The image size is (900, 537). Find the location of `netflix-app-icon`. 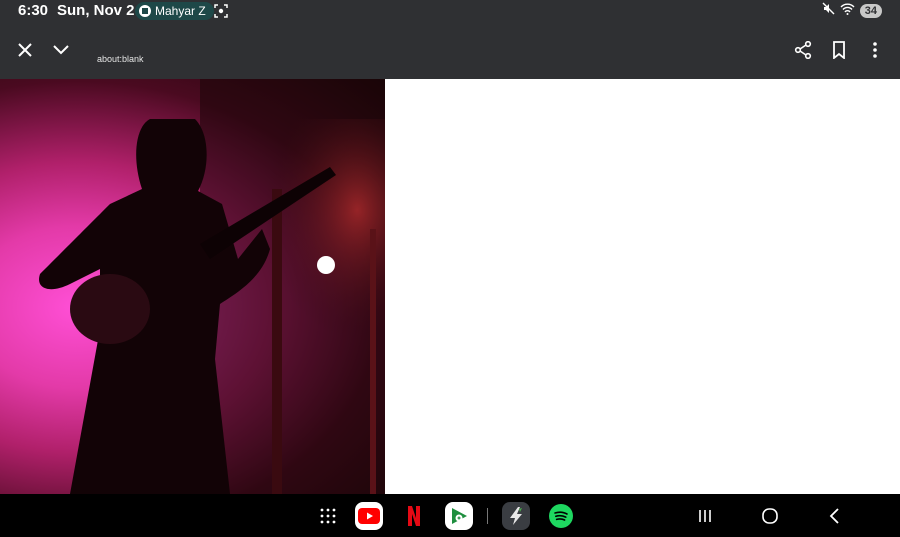

netflix-app-icon is located at coordinates (414, 516).